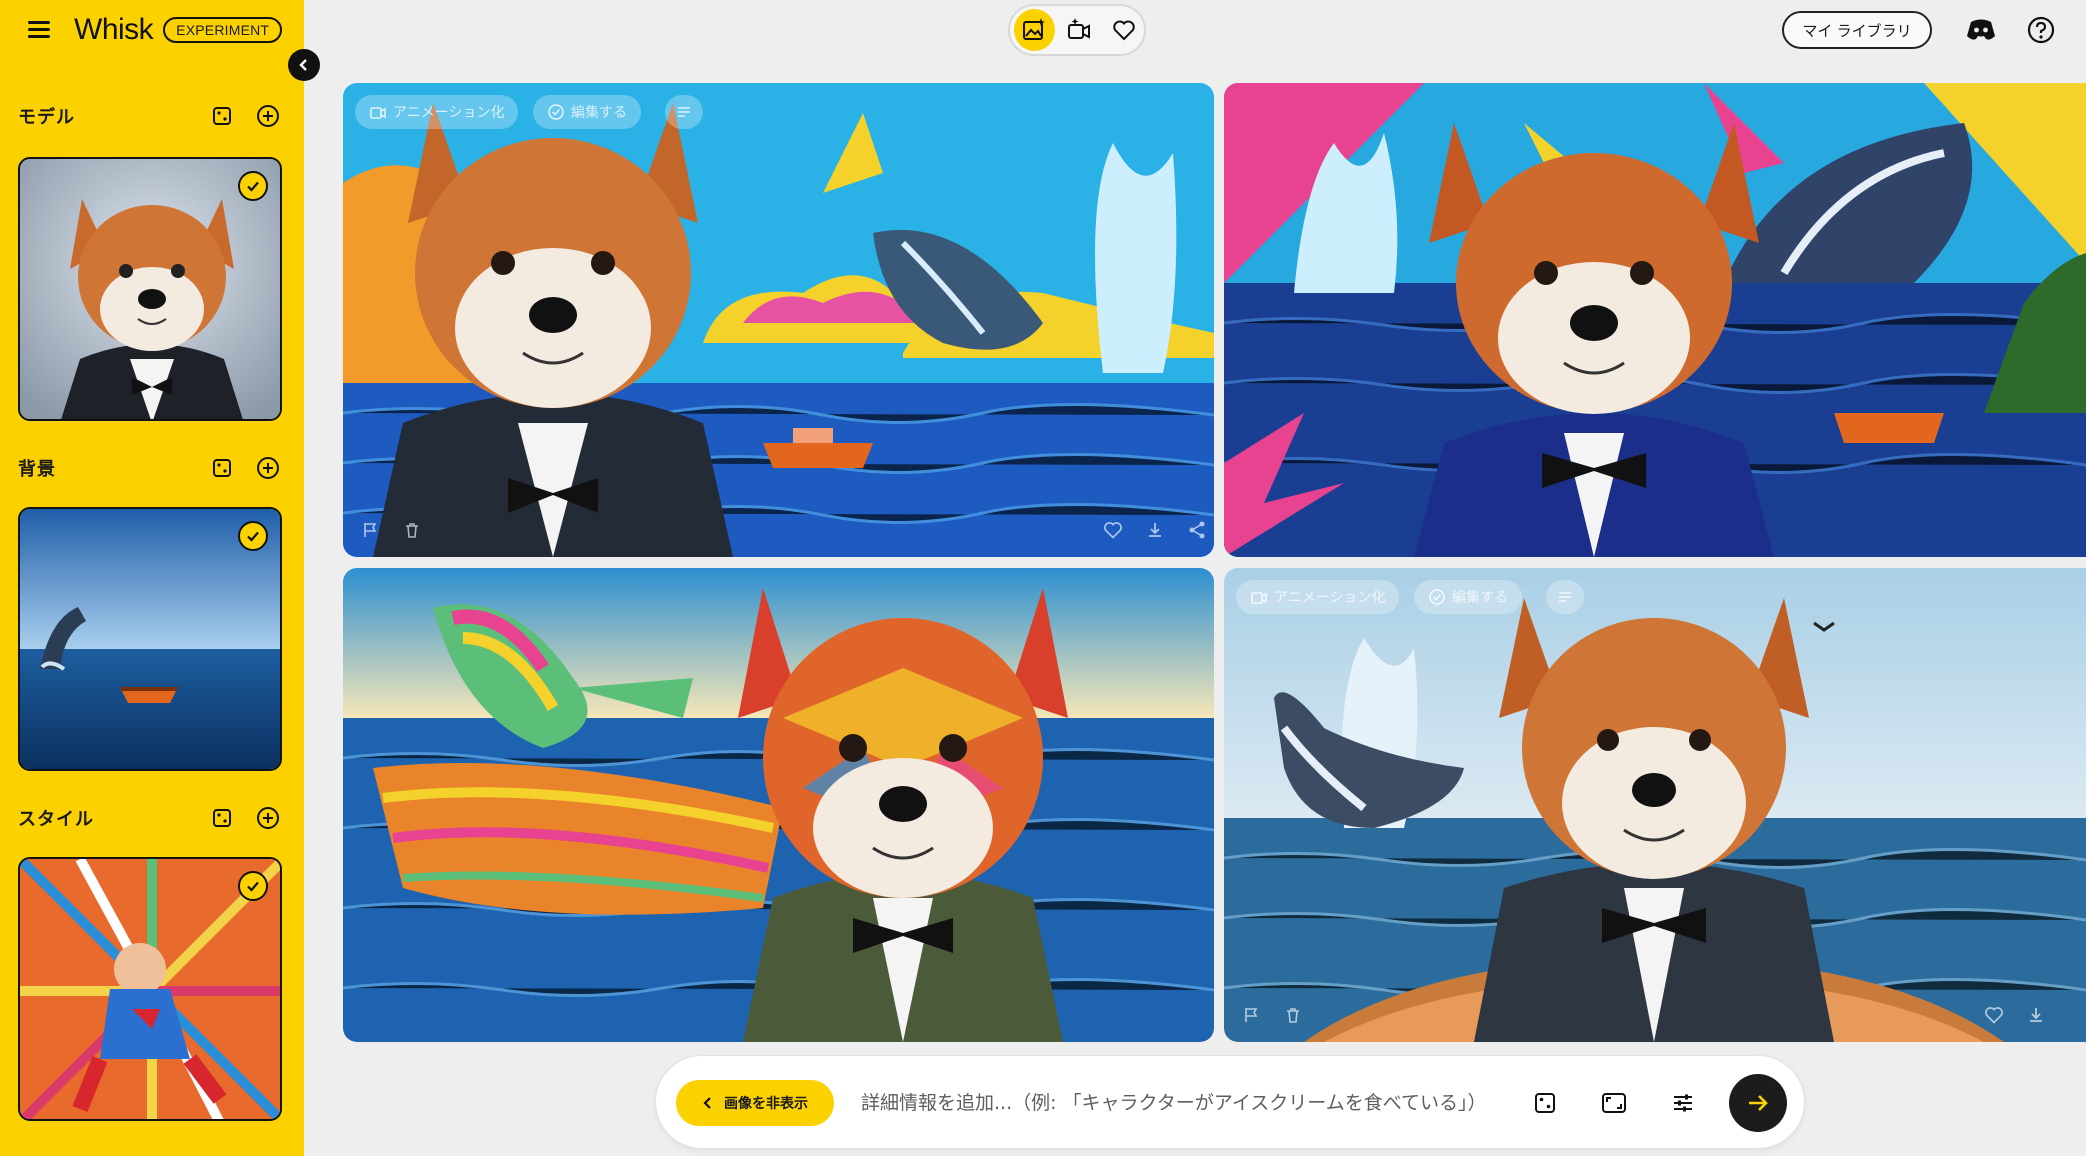 The image size is (2086, 1156). What do you see at coordinates (150, 468) in the screenshot?
I see `section-background-header: 背景` at bounding box center [150, 468].